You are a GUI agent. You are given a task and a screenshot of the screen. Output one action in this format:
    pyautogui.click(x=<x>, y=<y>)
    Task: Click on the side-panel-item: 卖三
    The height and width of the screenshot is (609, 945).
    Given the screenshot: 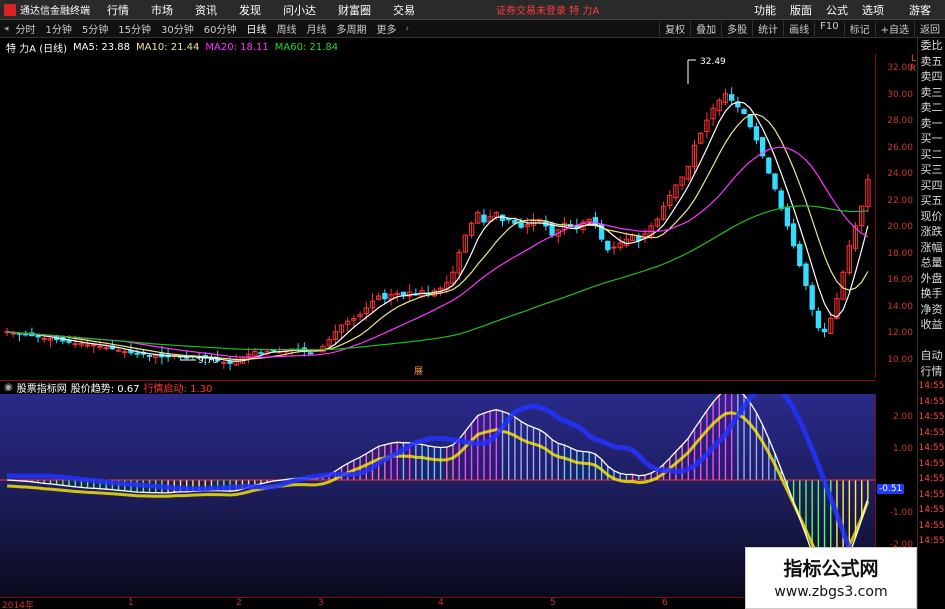 What is the action you would take?
    pyautogui.click(x=931, y=93)
    